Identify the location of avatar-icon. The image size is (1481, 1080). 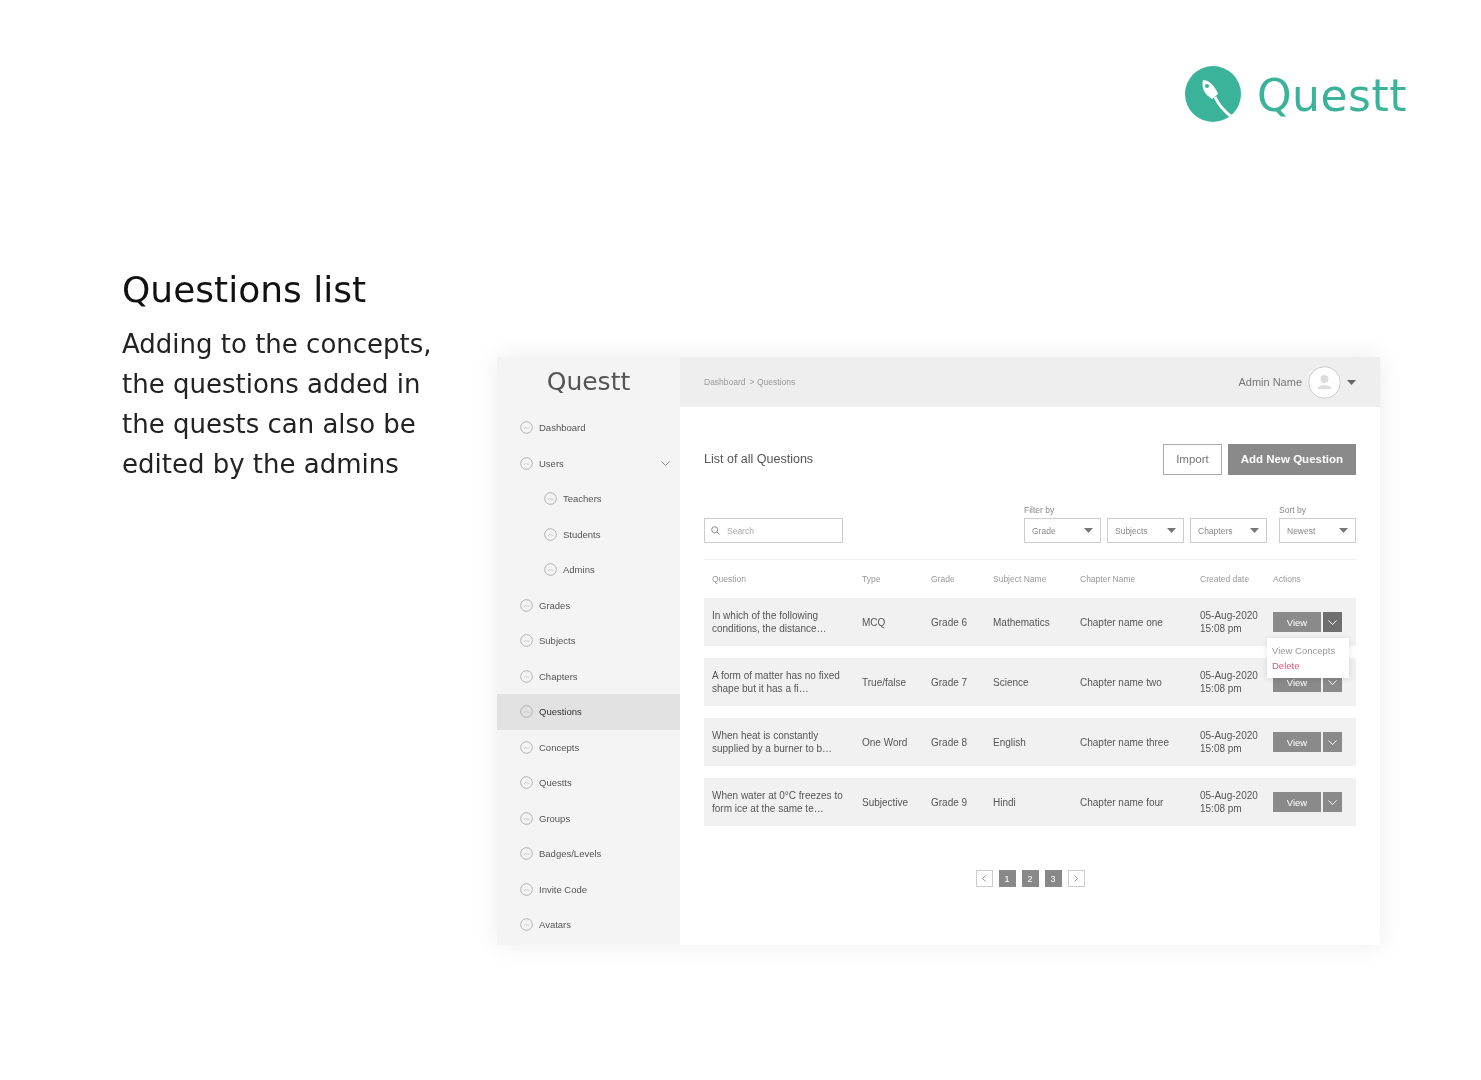
(1324, 382).